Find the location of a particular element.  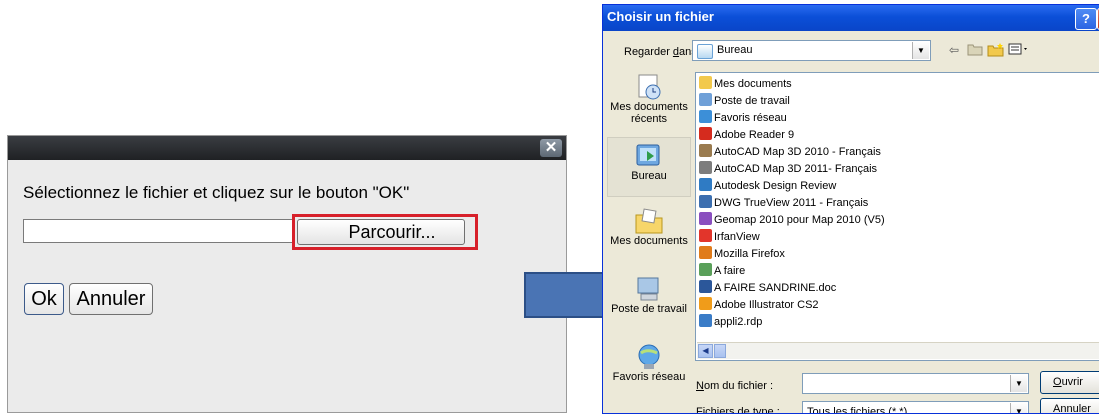

place-my-documents: Mes documents is located at coordinates (649, 227).